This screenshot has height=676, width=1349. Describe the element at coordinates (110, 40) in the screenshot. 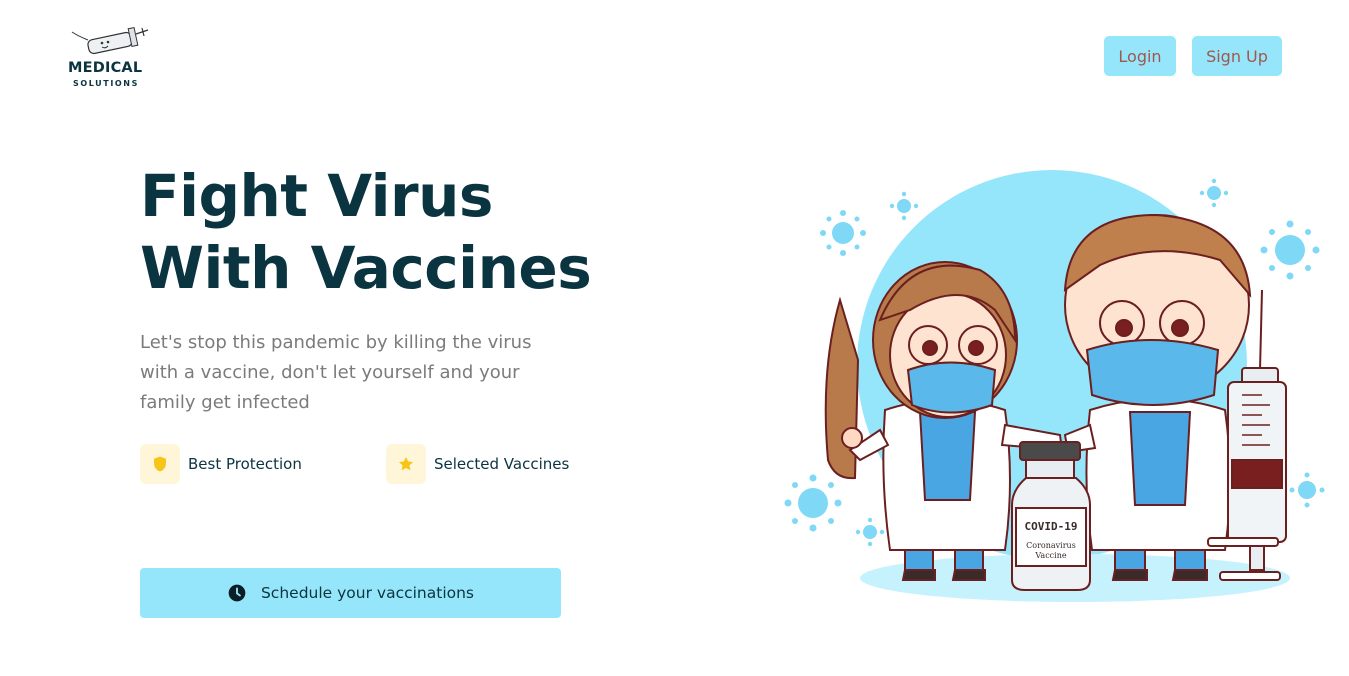

I see `syringe-logo-icon` at that location.